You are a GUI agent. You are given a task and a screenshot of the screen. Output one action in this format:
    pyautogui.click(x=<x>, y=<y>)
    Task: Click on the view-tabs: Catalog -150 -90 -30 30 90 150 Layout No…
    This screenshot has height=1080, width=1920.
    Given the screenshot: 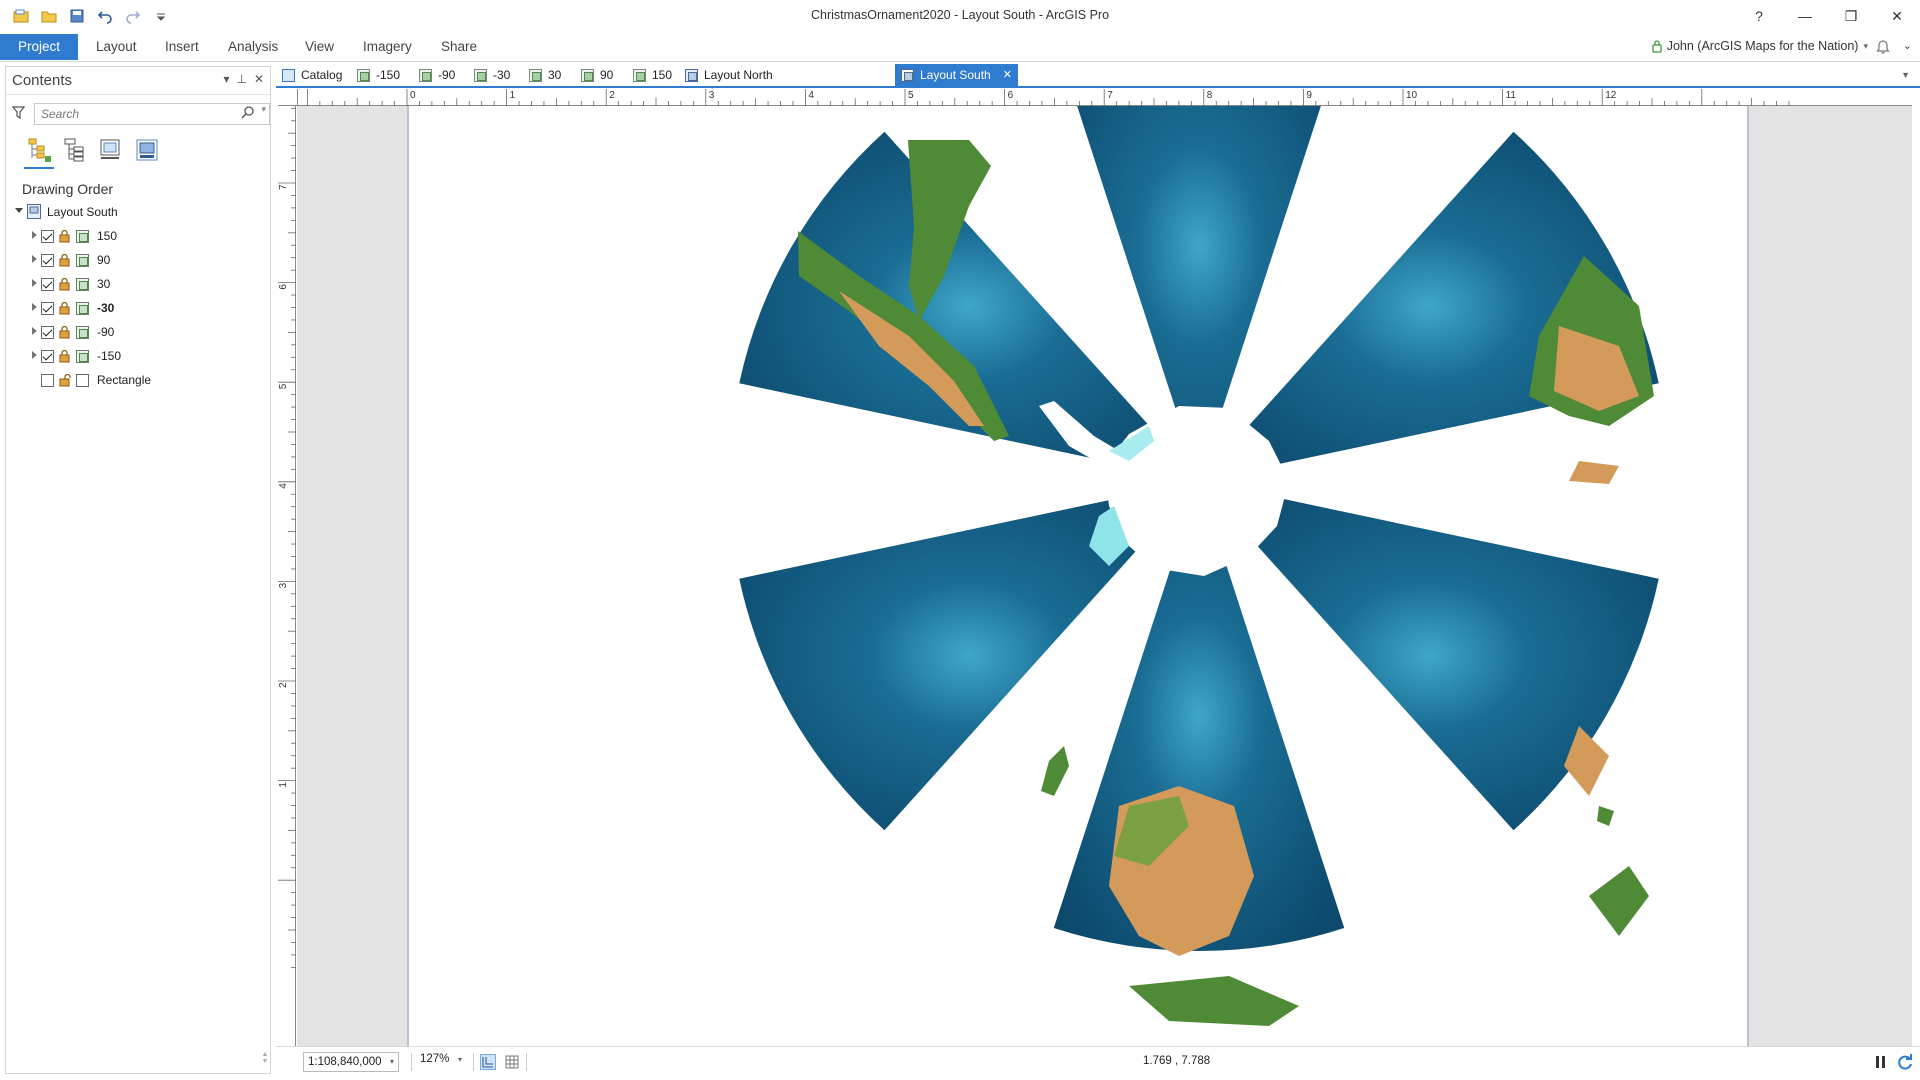 What is the action you would take?
    pyautogui.click(x=1098, y=75)
    